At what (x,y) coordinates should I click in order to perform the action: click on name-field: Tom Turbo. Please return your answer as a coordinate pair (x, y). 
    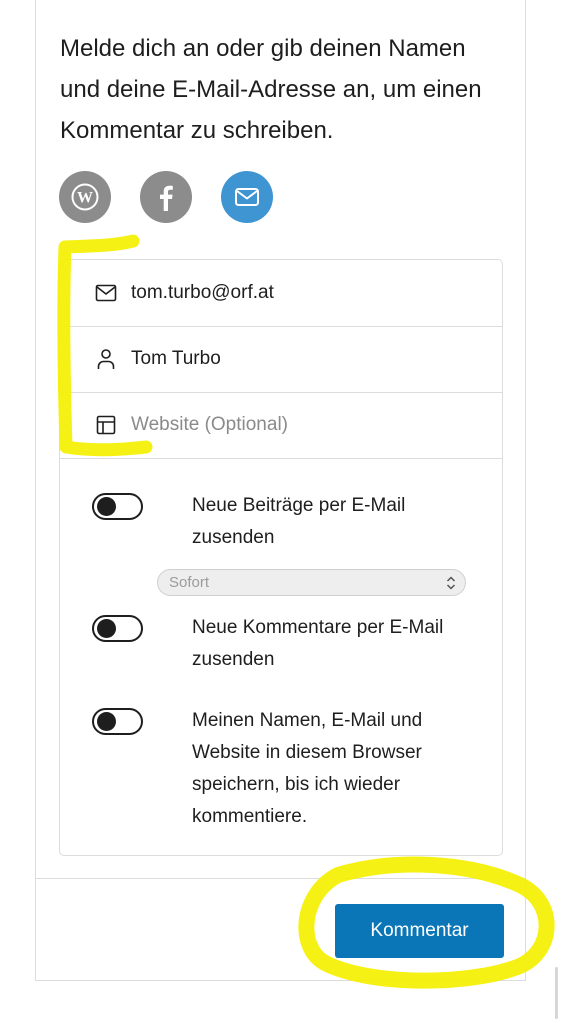
    Looking at the image, I should click on (281, 359).